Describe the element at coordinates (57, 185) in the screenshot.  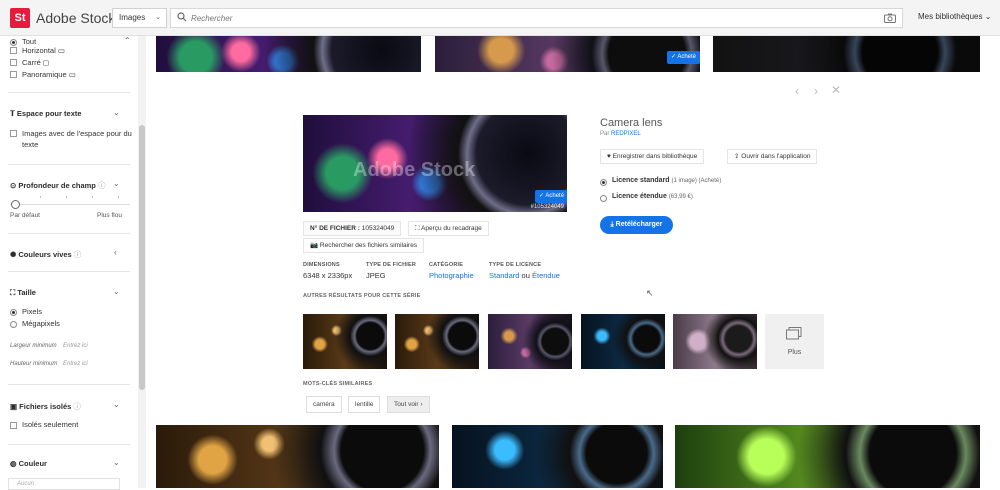
I see `depth-of-field-header: ⊙ Profondeur de champ ⓘ` at that location.